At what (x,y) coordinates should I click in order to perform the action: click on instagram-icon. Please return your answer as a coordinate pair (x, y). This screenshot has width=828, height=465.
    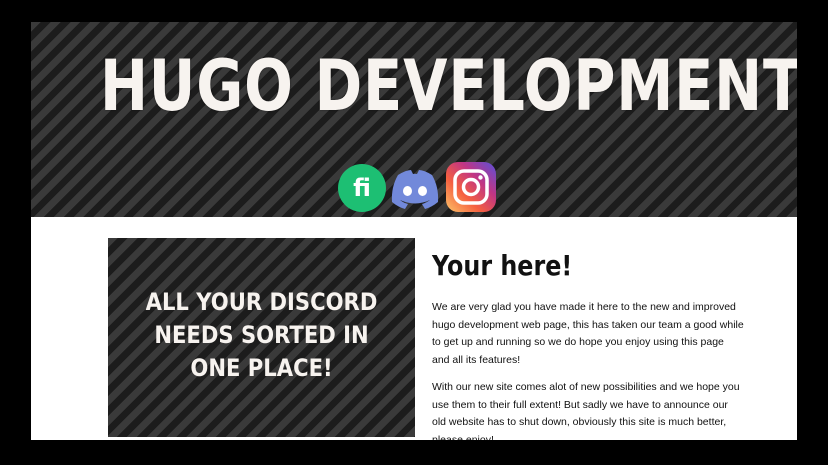
    Looking at the image, I should click on (471, 187).